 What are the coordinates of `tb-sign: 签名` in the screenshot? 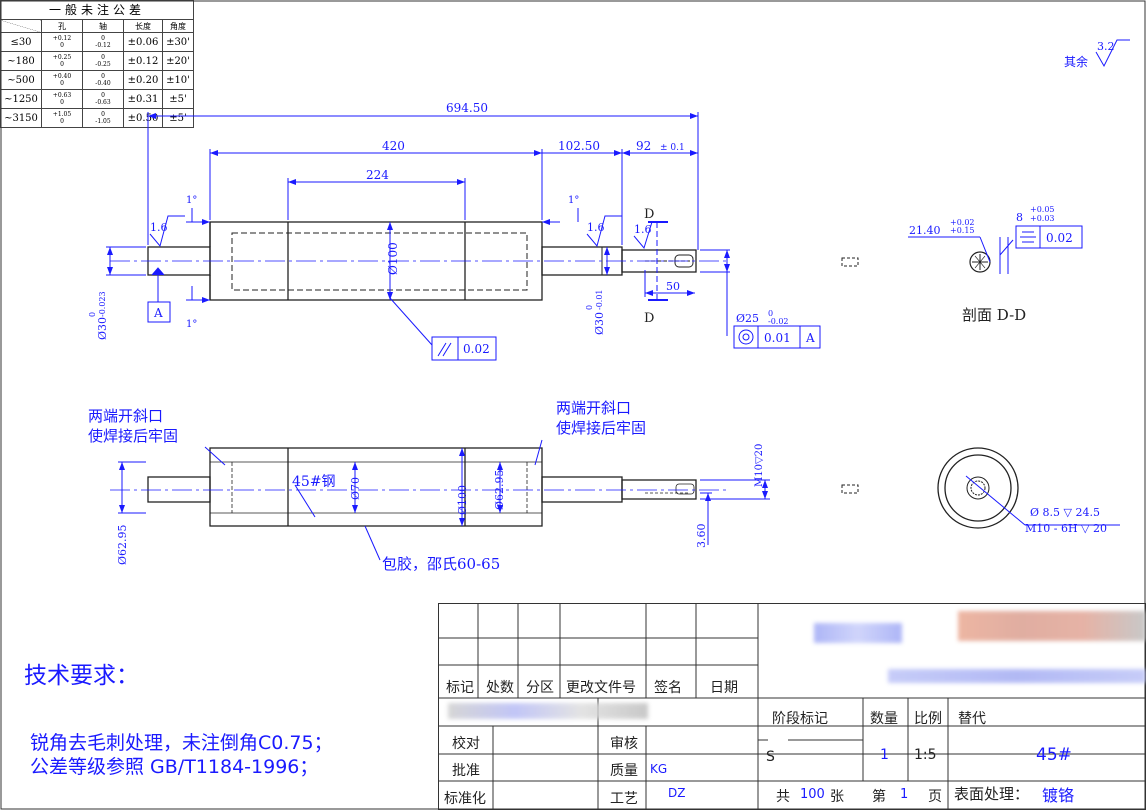 It's located at (668, 688).